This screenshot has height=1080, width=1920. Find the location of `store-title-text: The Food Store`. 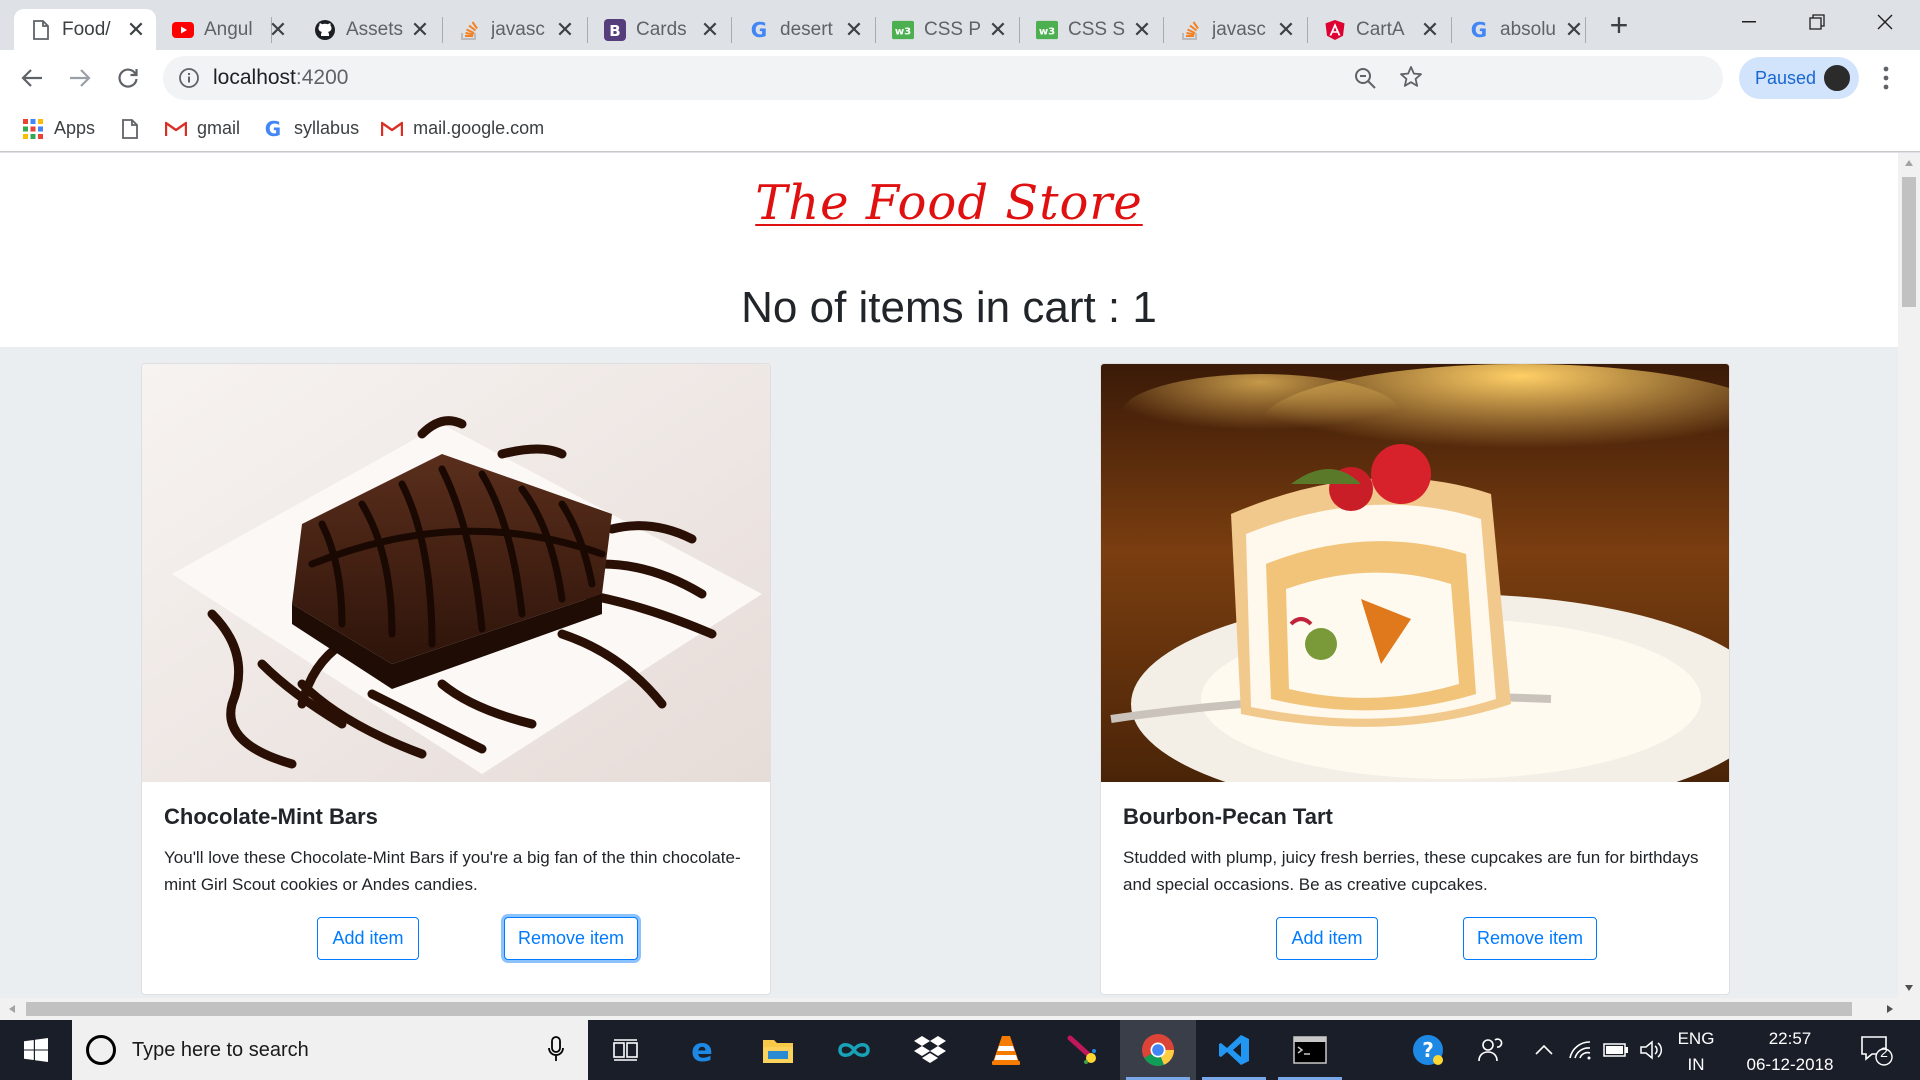

store-title-text: The Food Store is located at coordinates (949, 203).